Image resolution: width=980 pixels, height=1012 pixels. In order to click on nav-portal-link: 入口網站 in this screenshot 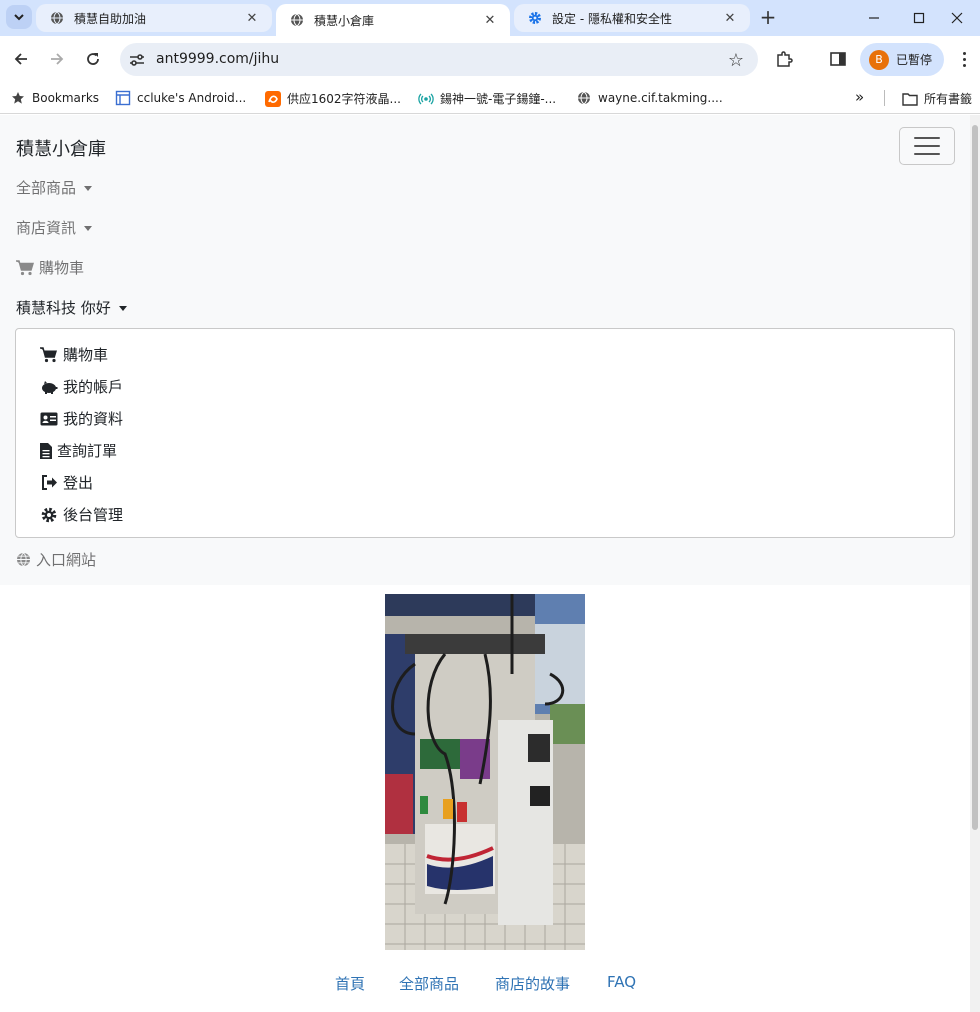, I will do `click(56, 559)`.